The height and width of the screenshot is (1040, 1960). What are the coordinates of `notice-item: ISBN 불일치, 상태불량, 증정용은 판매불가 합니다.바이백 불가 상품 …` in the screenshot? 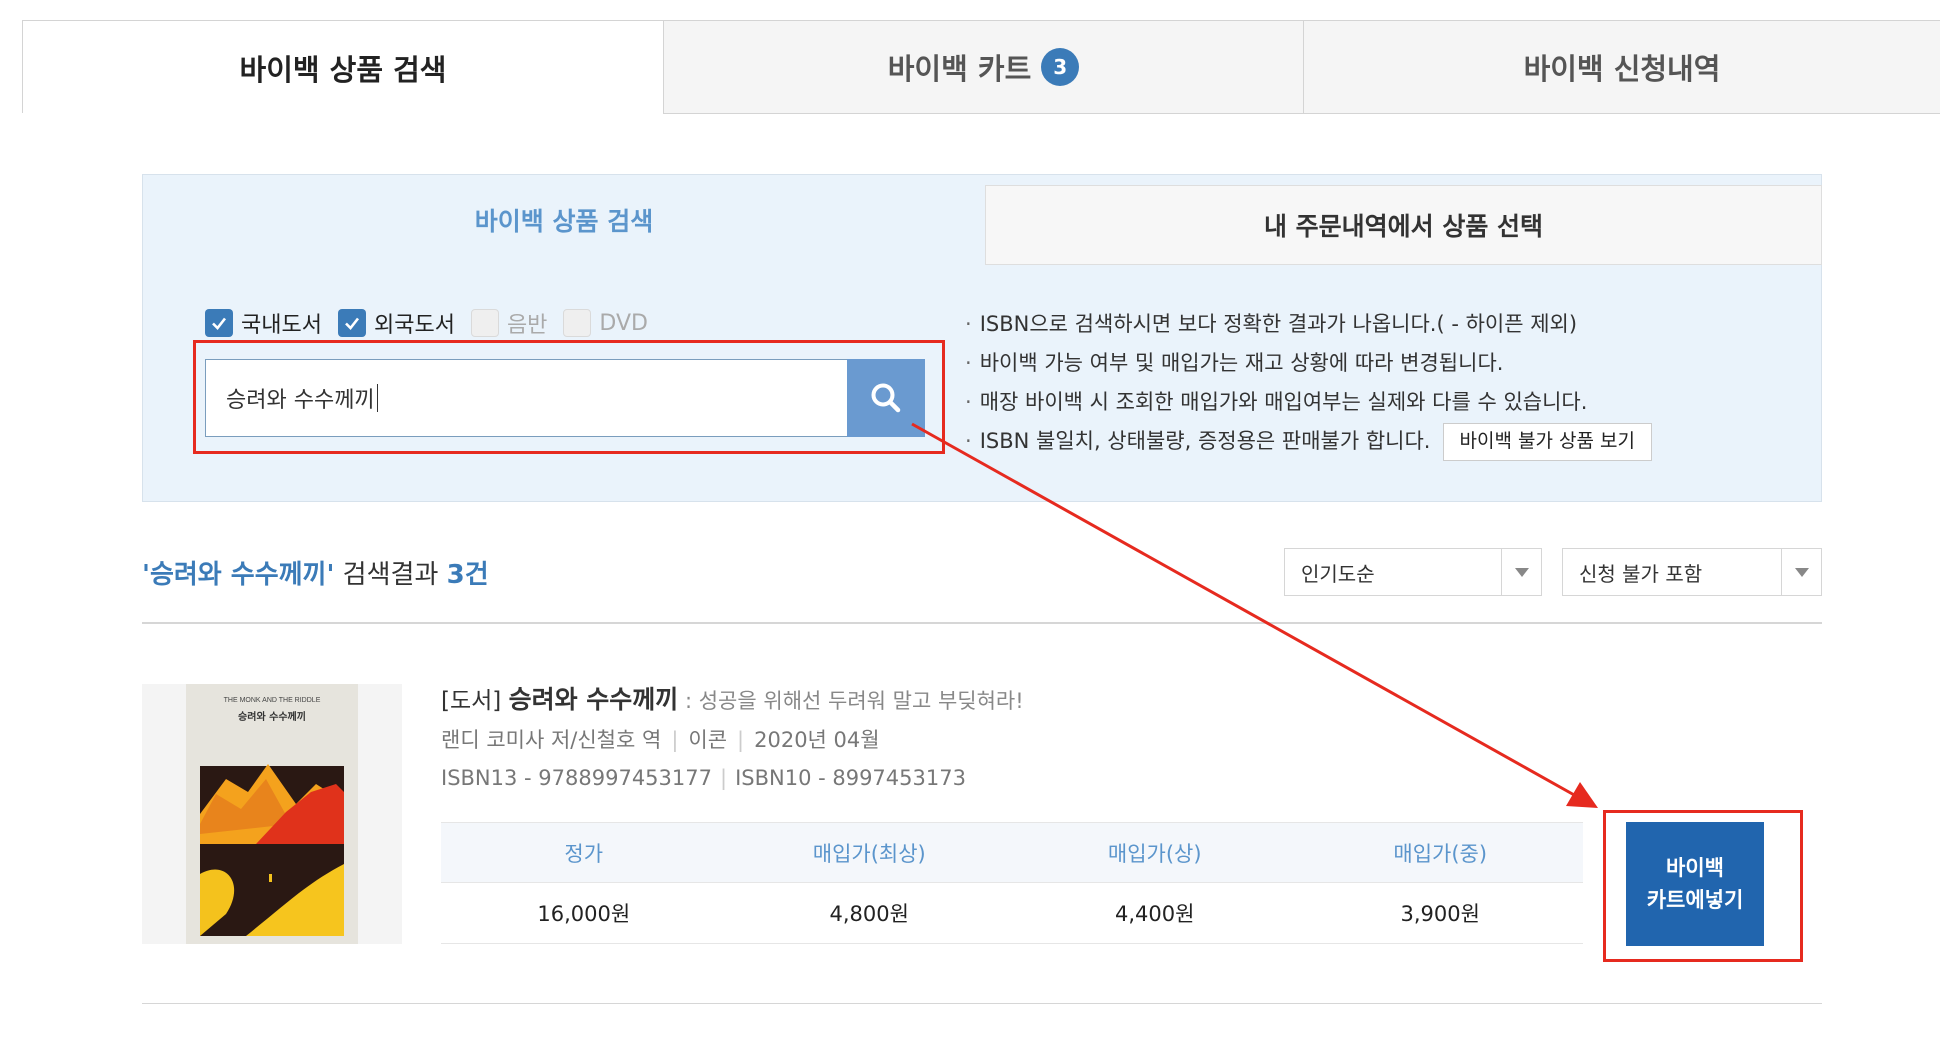 It's located at (1308, 441).